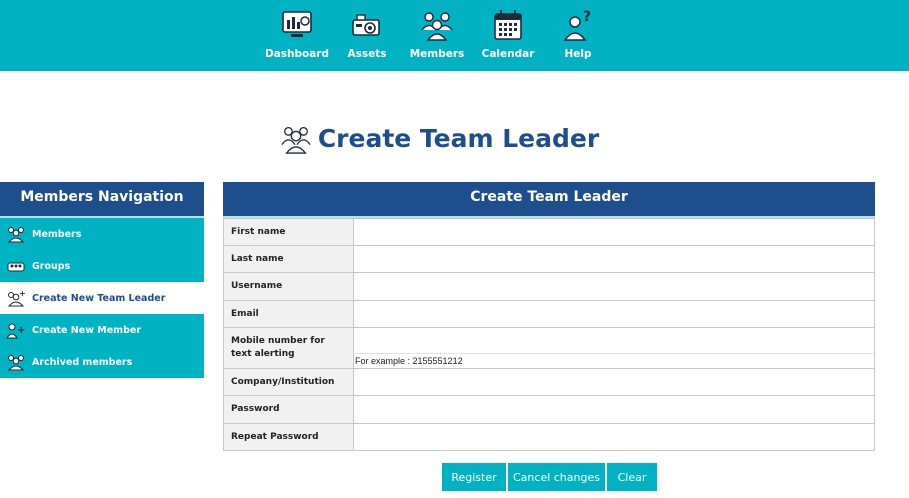 This screenshot has width=909, height=498. Describe the element at coordinates (87, 330) in the screenshot. I see `sidebar-item-label: Create New Member` at that location.